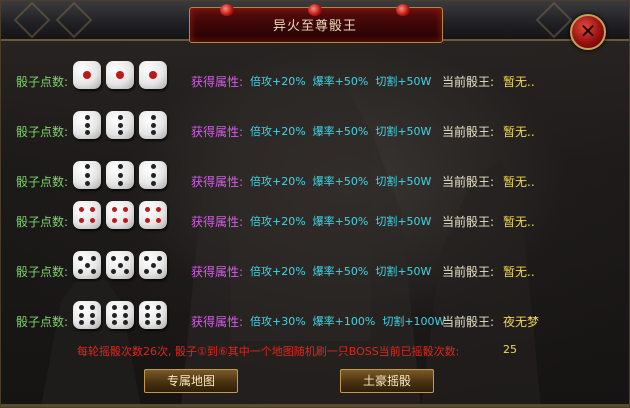  I want to click on close-button: ✕, so click(588, 32).